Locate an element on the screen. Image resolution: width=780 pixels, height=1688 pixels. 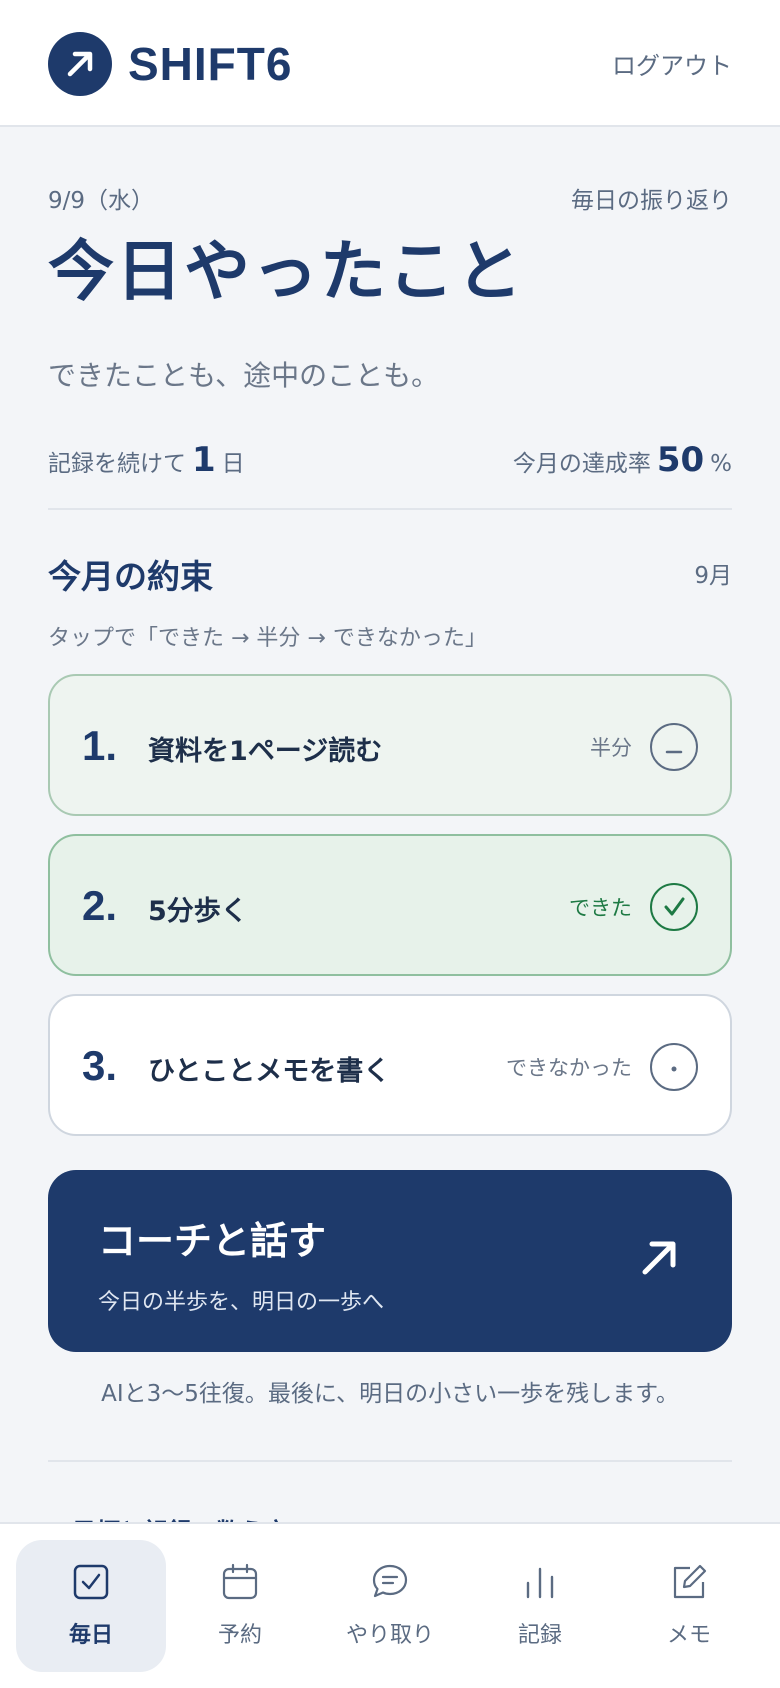
rate-label: 今月の達成率 is located at coordinates (581, 464).